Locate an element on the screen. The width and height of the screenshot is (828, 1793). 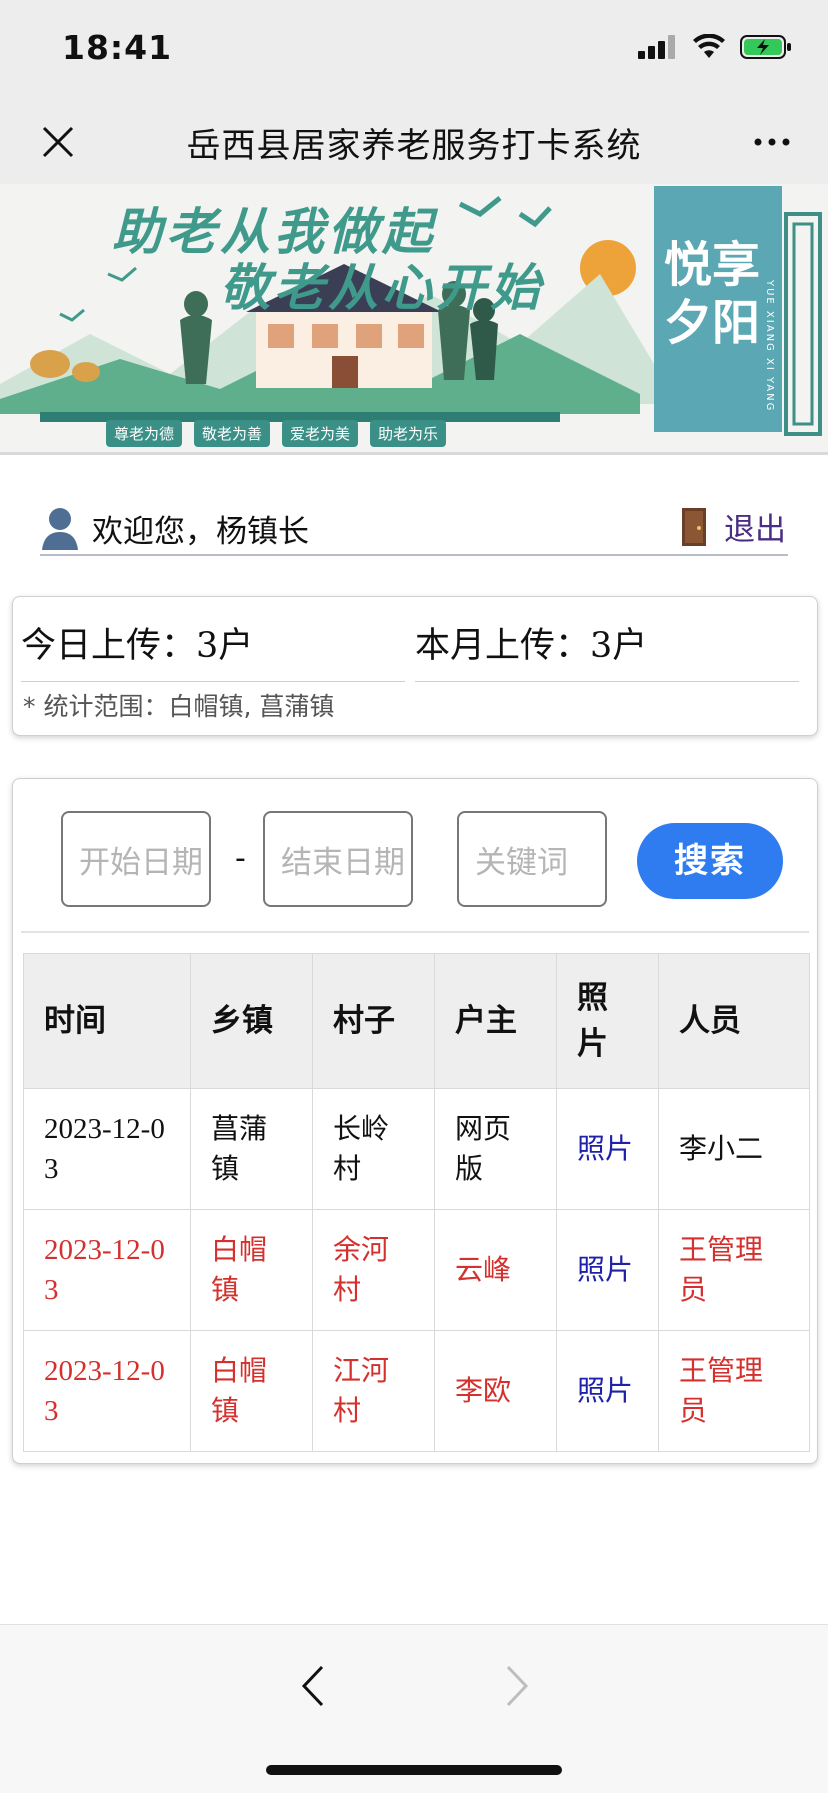
today-upload-label: 今日上传： is located at coordinates (109, 646).